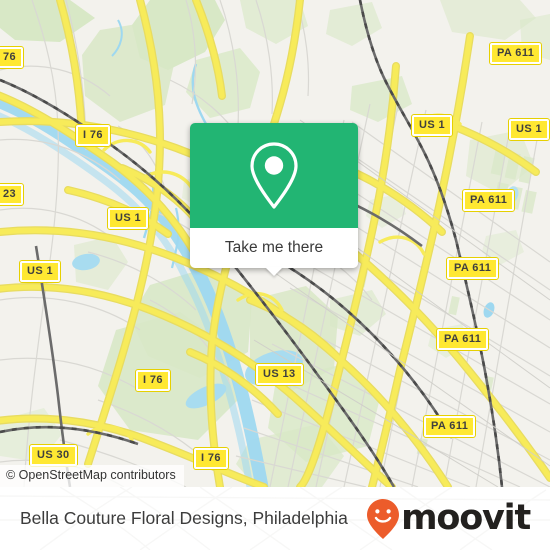 This screenshot has height=550, width=550. Describe the element at coordinates (466, 518) in the screenshot. I see `moovit-wordmark: moovit` at that location.